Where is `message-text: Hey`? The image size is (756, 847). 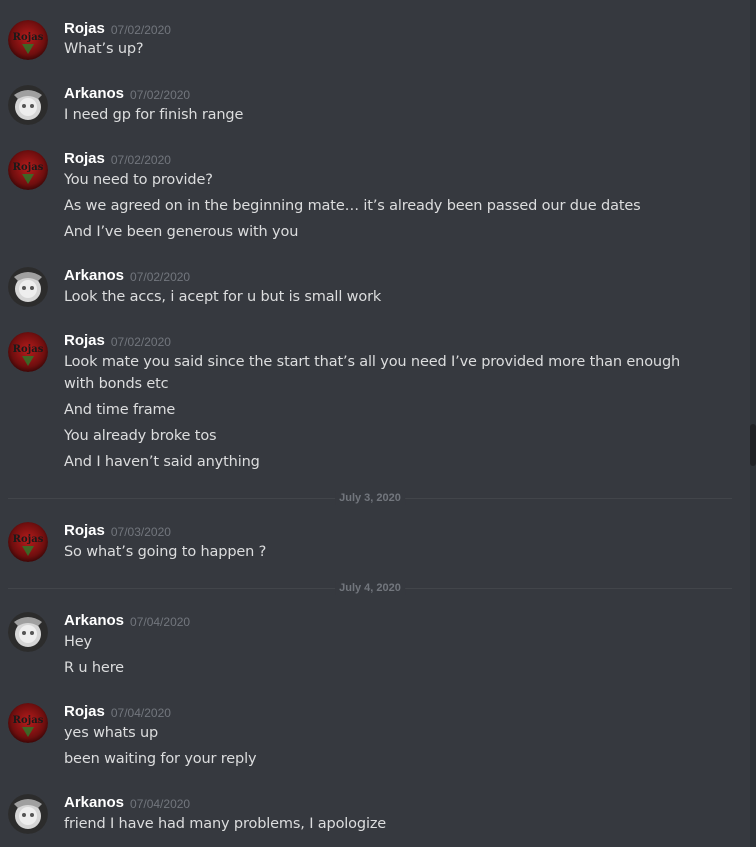 message-text: Hey is located at coordinates (78, 642).